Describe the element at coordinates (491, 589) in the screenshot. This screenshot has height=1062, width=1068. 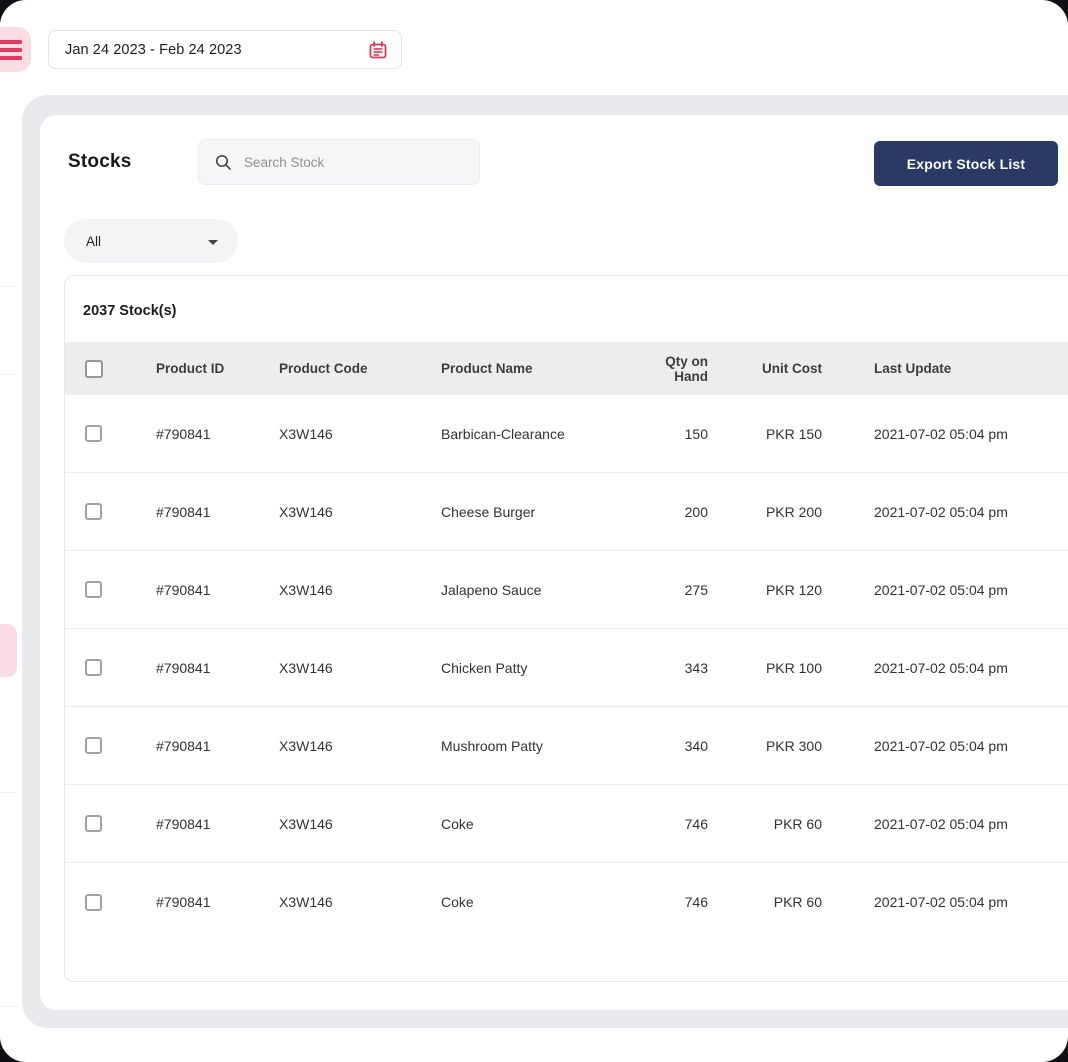
I see `cell-product-name: Jalapeno Sauce` at that location.